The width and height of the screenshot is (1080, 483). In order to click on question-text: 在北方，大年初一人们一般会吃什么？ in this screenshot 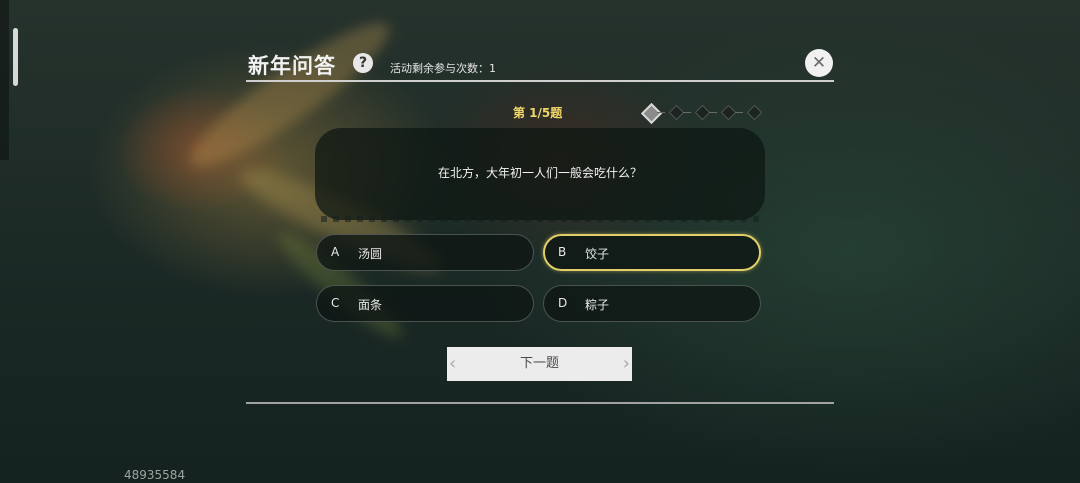, I will do `click(539, 173)`.